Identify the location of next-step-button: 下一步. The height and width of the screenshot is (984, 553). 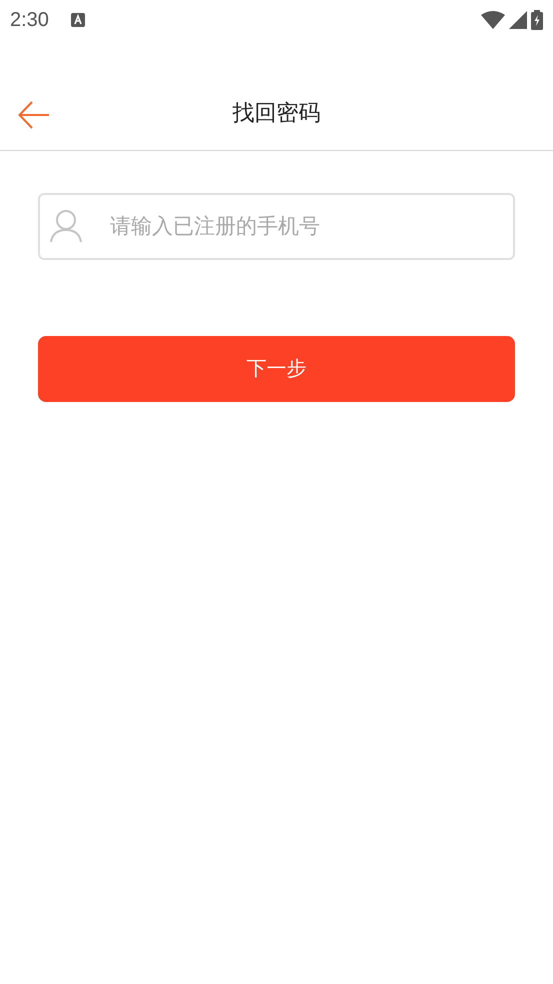
(276, 369).